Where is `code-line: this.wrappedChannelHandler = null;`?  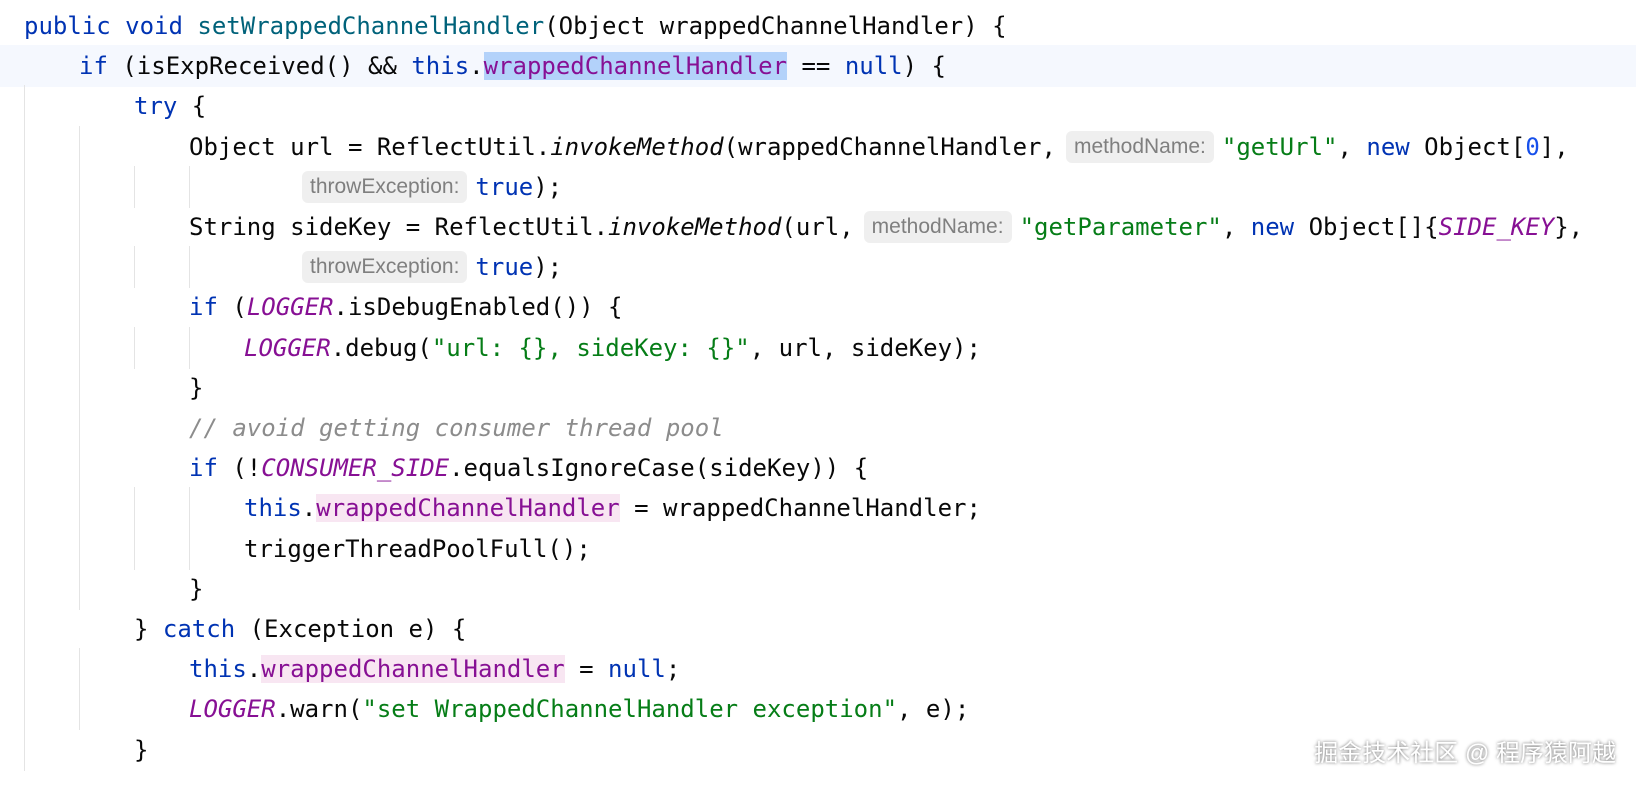
code-line: this.wrappedChannelHandler = null; is located at coordinates (818, 669).